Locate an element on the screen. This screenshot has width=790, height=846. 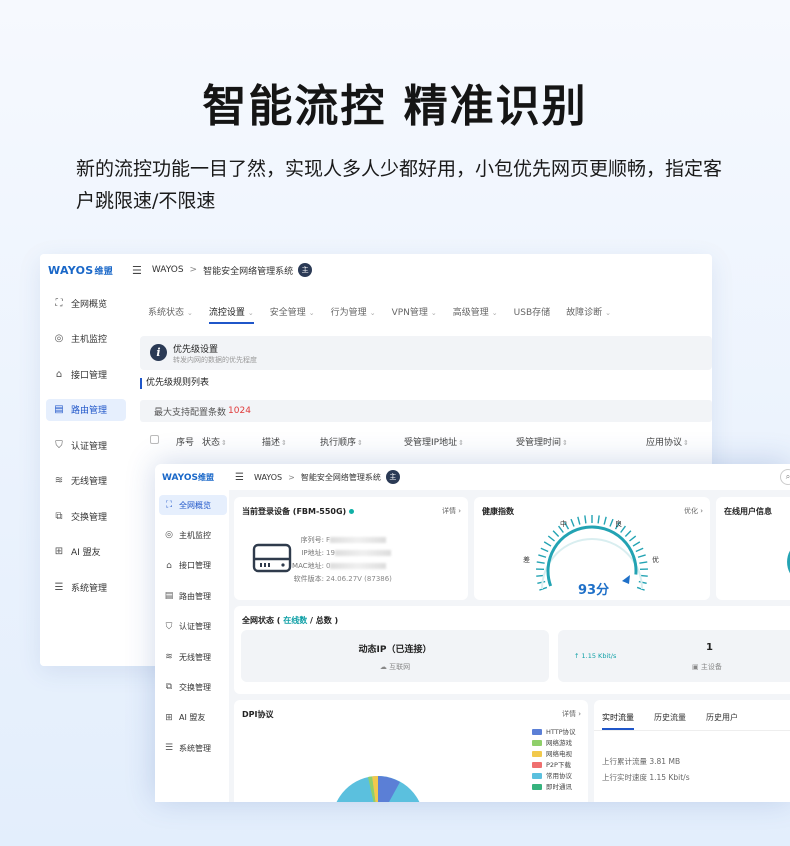
legend-label: 常用协议 is located at coordinates (559, 776).